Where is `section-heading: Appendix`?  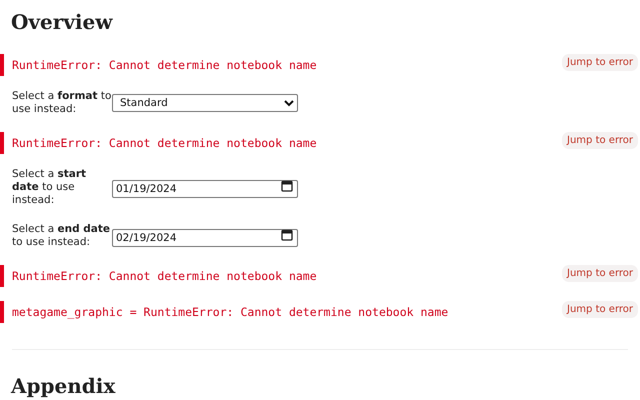 section-heading: Appendix is located at coordinates (63, 386).